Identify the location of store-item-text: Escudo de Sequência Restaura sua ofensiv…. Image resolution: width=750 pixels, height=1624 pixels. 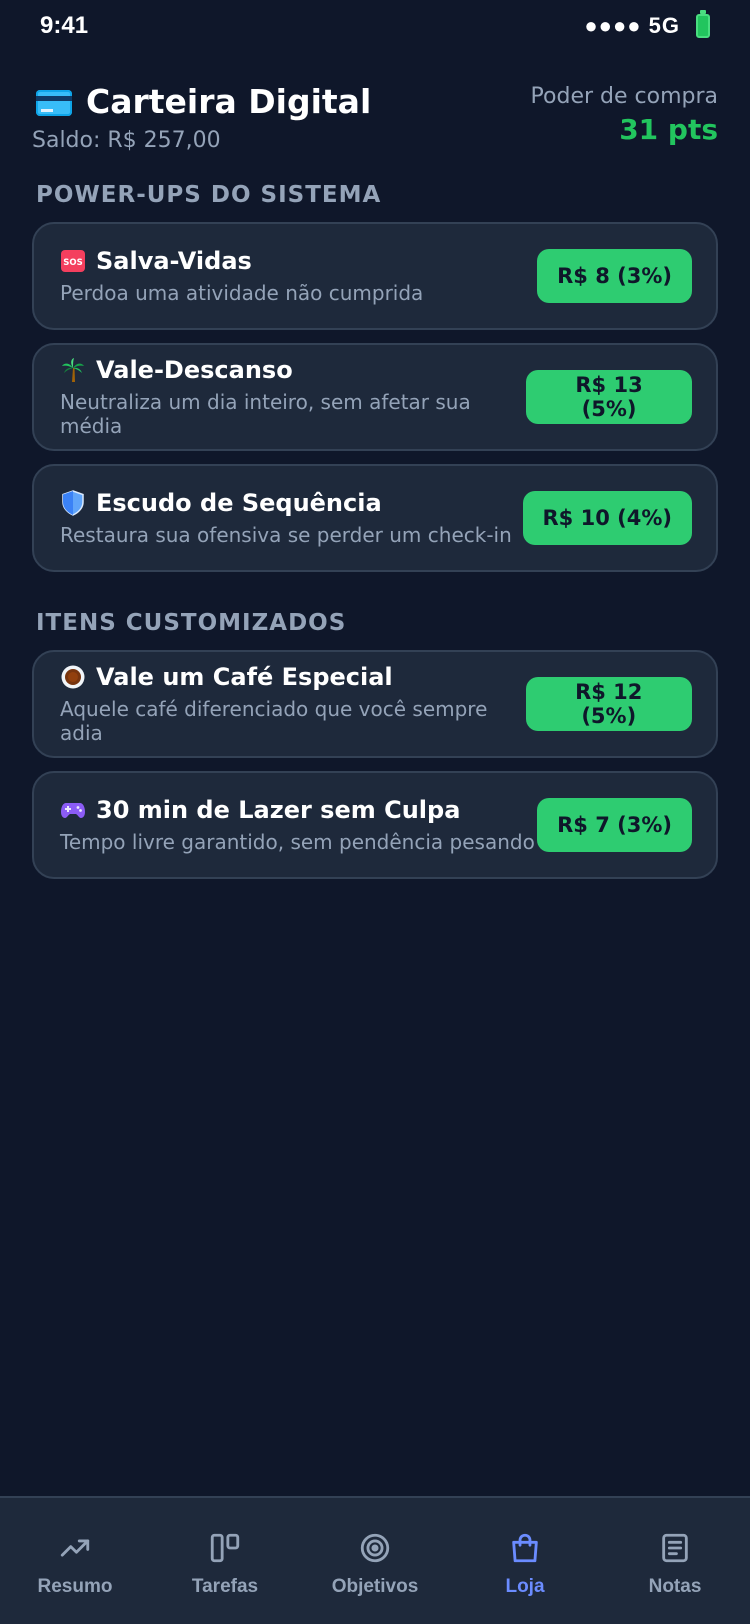
(286, 518).